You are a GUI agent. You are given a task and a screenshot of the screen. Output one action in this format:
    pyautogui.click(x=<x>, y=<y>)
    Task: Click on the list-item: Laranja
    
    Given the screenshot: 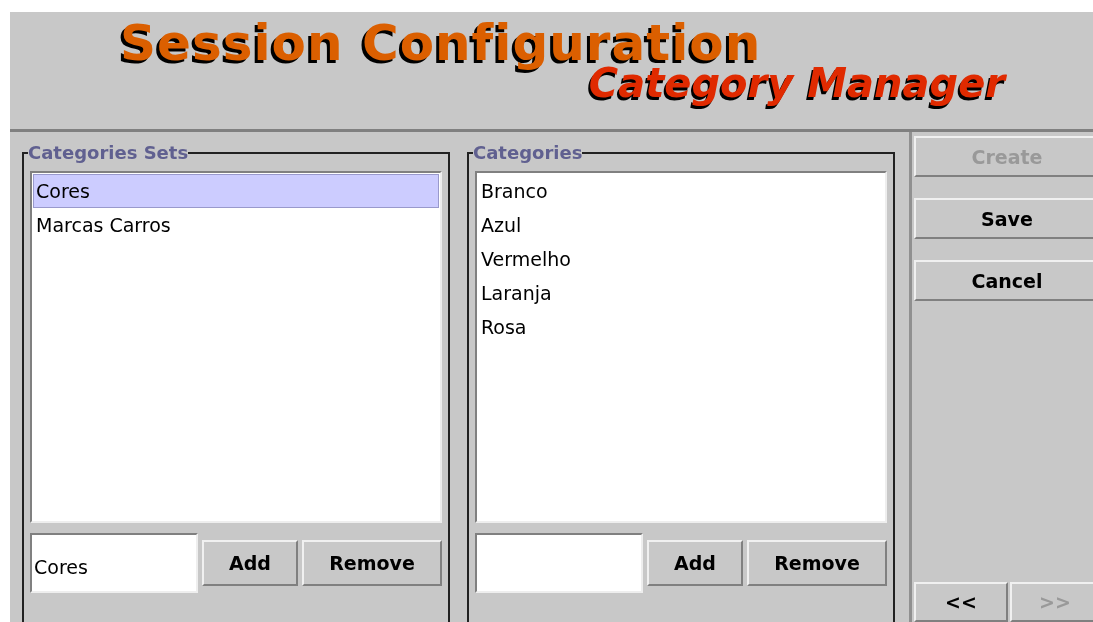 What is the action you would take?
    pyautogui.click(x=681, y=293)
    